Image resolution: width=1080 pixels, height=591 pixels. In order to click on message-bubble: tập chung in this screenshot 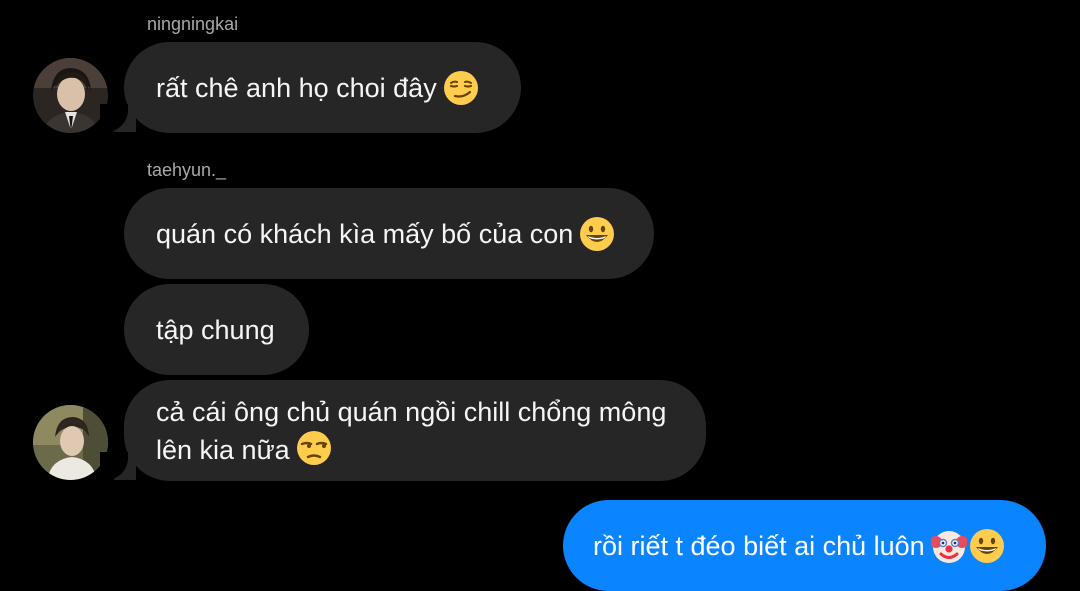, I will do `click(216, 329)`.